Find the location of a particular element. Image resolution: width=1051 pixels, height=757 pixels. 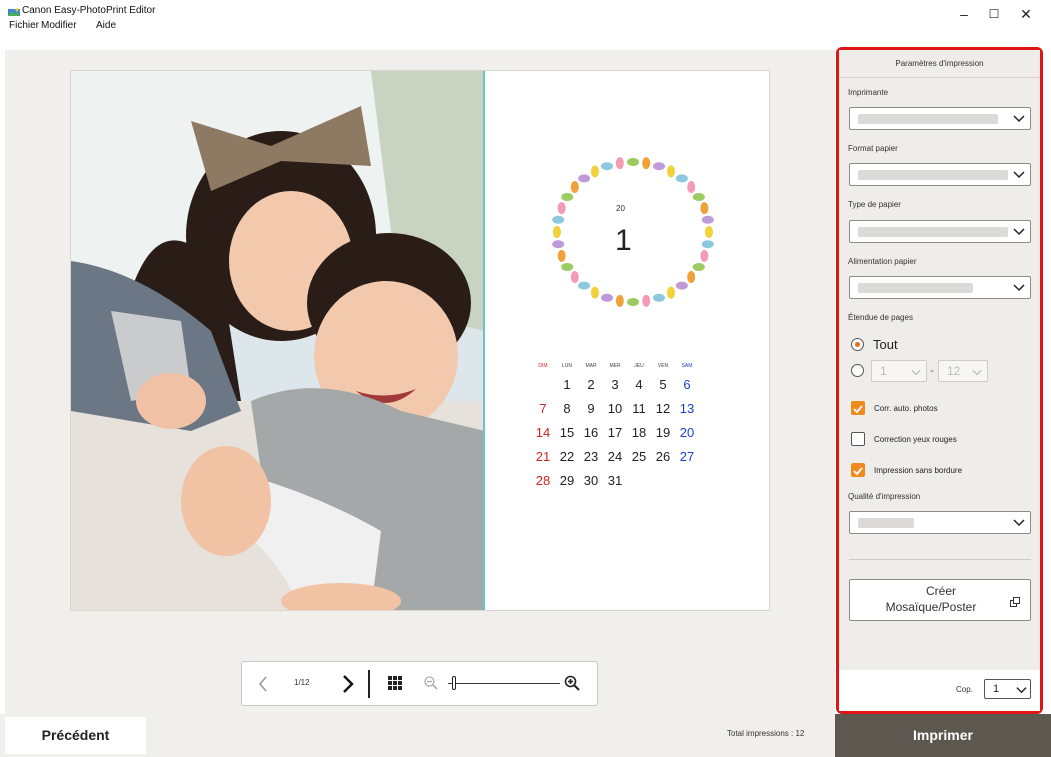

calendar-day: 29 is located at coordinates (567, 480).